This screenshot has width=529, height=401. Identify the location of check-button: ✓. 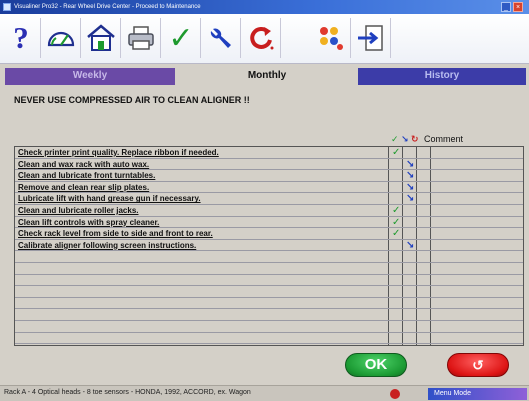
(181, 38).